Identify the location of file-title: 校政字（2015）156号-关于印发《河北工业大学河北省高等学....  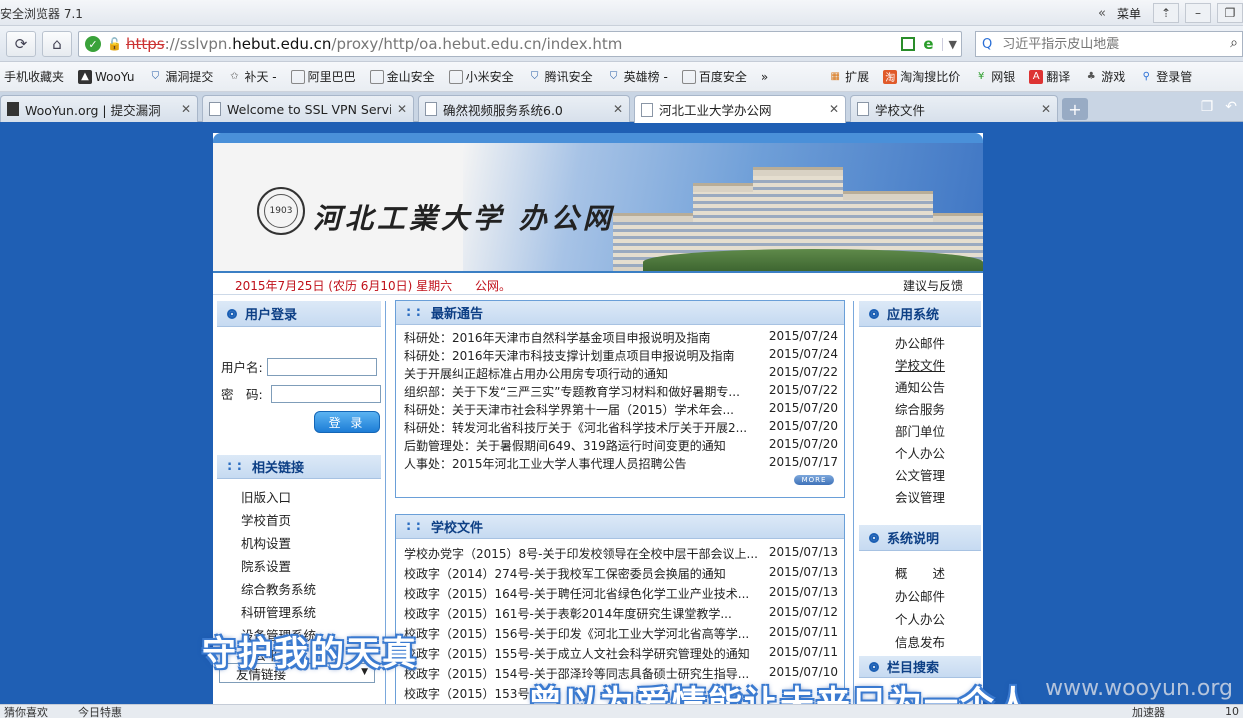
(576, 635).